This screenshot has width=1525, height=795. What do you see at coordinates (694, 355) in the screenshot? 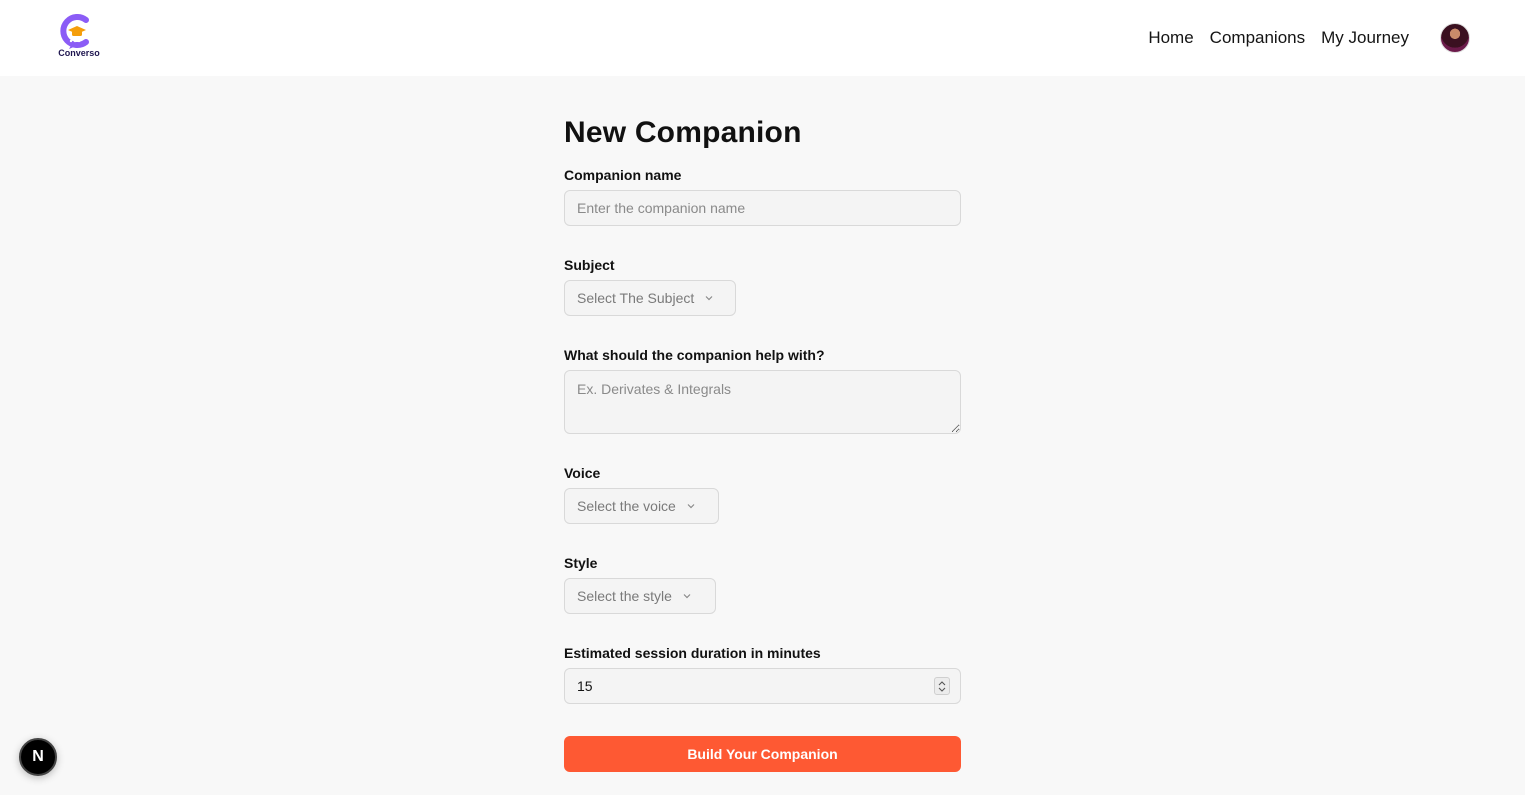
I see `topic-label: What should the companion help with?` at bounding box center [694, 355].